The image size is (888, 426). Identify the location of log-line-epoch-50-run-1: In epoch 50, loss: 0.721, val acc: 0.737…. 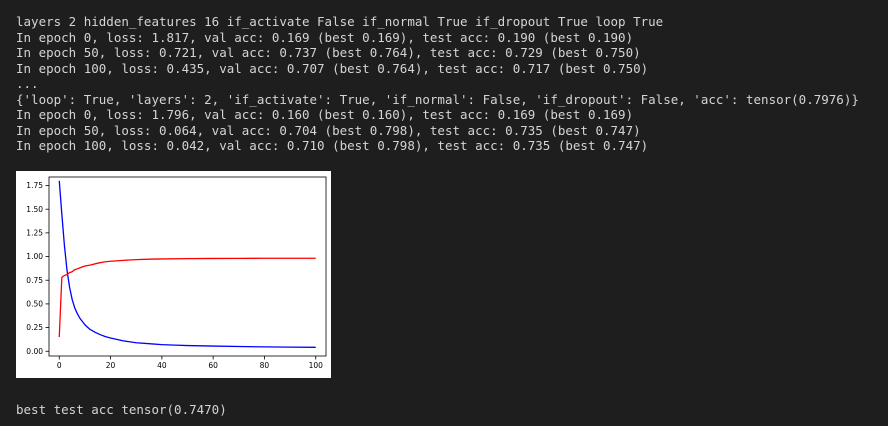
(328, 52).